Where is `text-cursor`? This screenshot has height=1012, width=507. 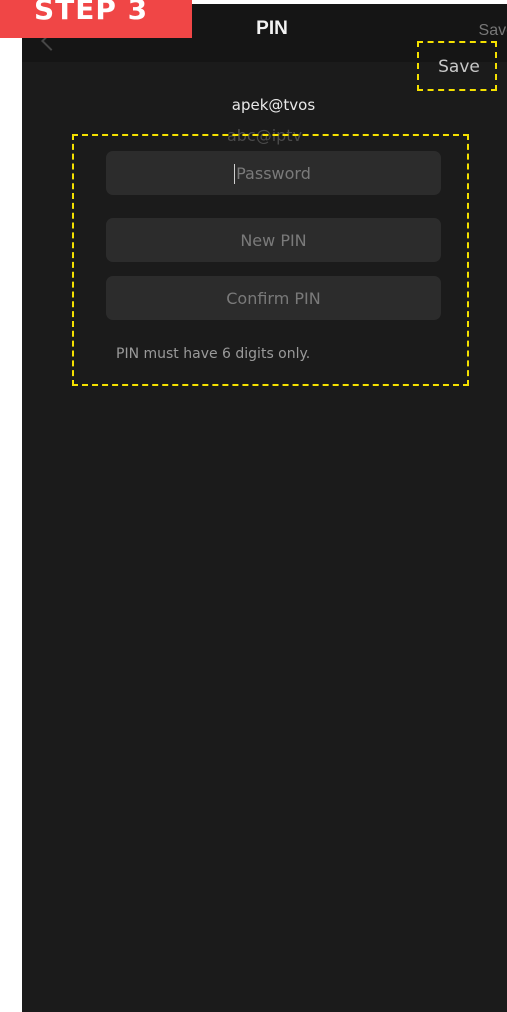 text-cursor is located at coordinates (234, 174).